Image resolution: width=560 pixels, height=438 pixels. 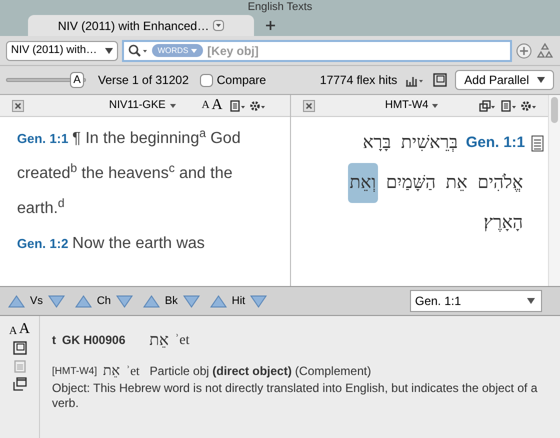 I want to click on hebrew-word: בְּרֵאשִׁית, so click(x=429, y=143).